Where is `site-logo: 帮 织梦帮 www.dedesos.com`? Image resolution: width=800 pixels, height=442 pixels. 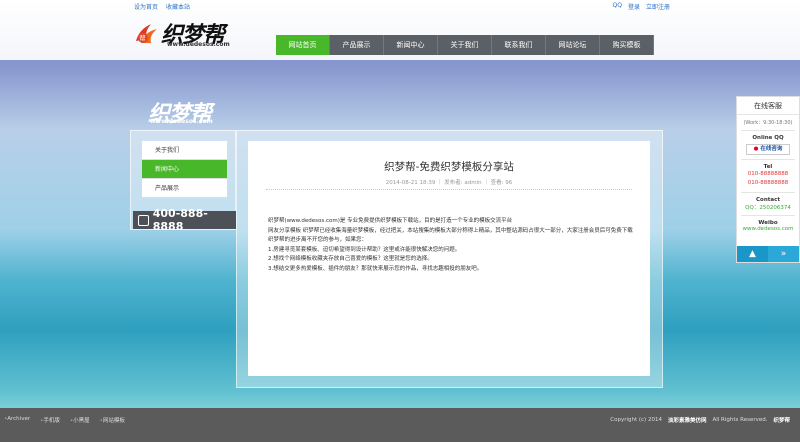 site-logo: 帮 织梦帮 www.dedesos.com is located at coordinates (185, 33).